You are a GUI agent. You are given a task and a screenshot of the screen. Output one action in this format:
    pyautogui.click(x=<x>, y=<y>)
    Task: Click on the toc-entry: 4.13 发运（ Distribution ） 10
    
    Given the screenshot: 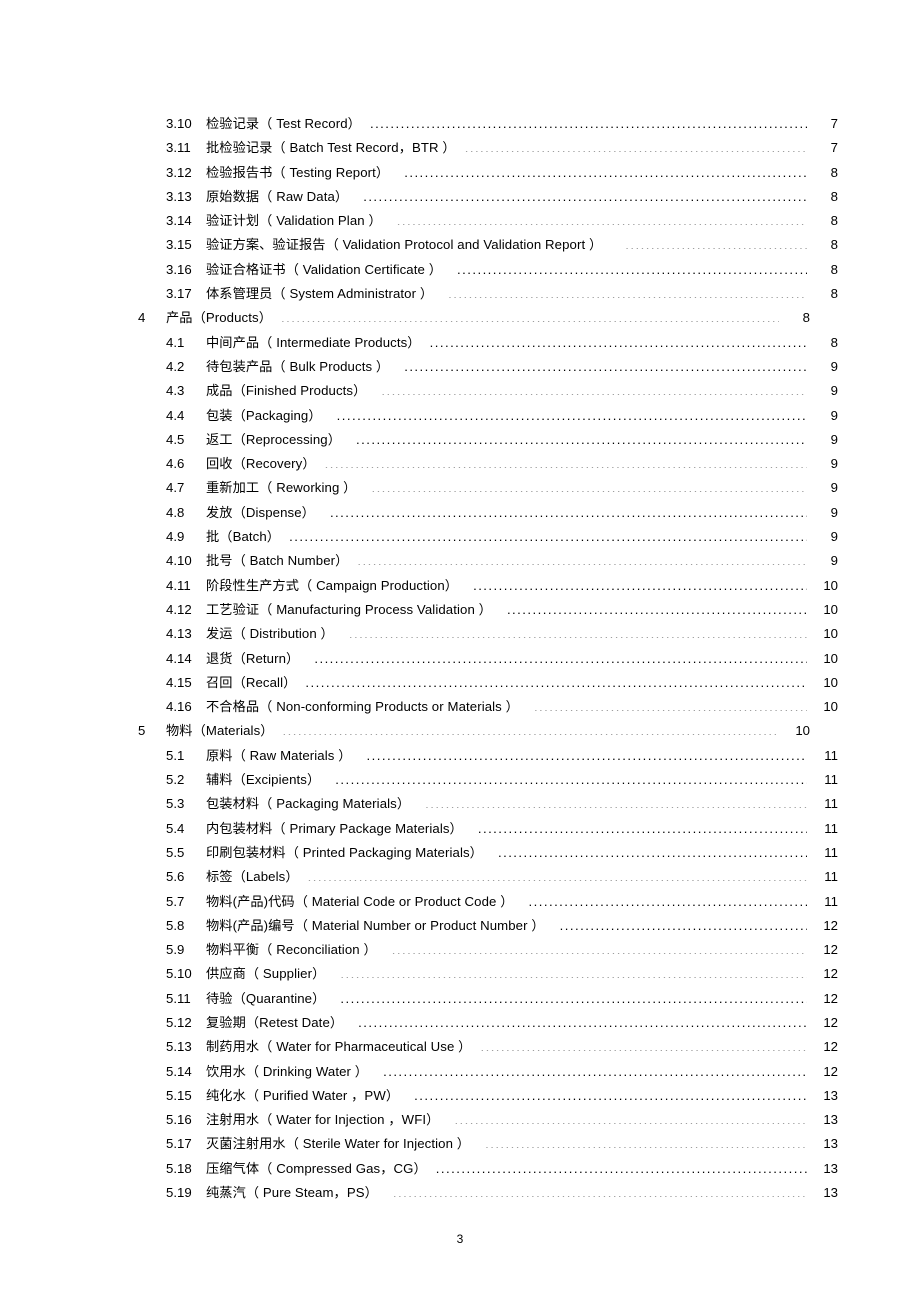 What is the action you would take?
    pyautogui.click(x=488, y=634)
    